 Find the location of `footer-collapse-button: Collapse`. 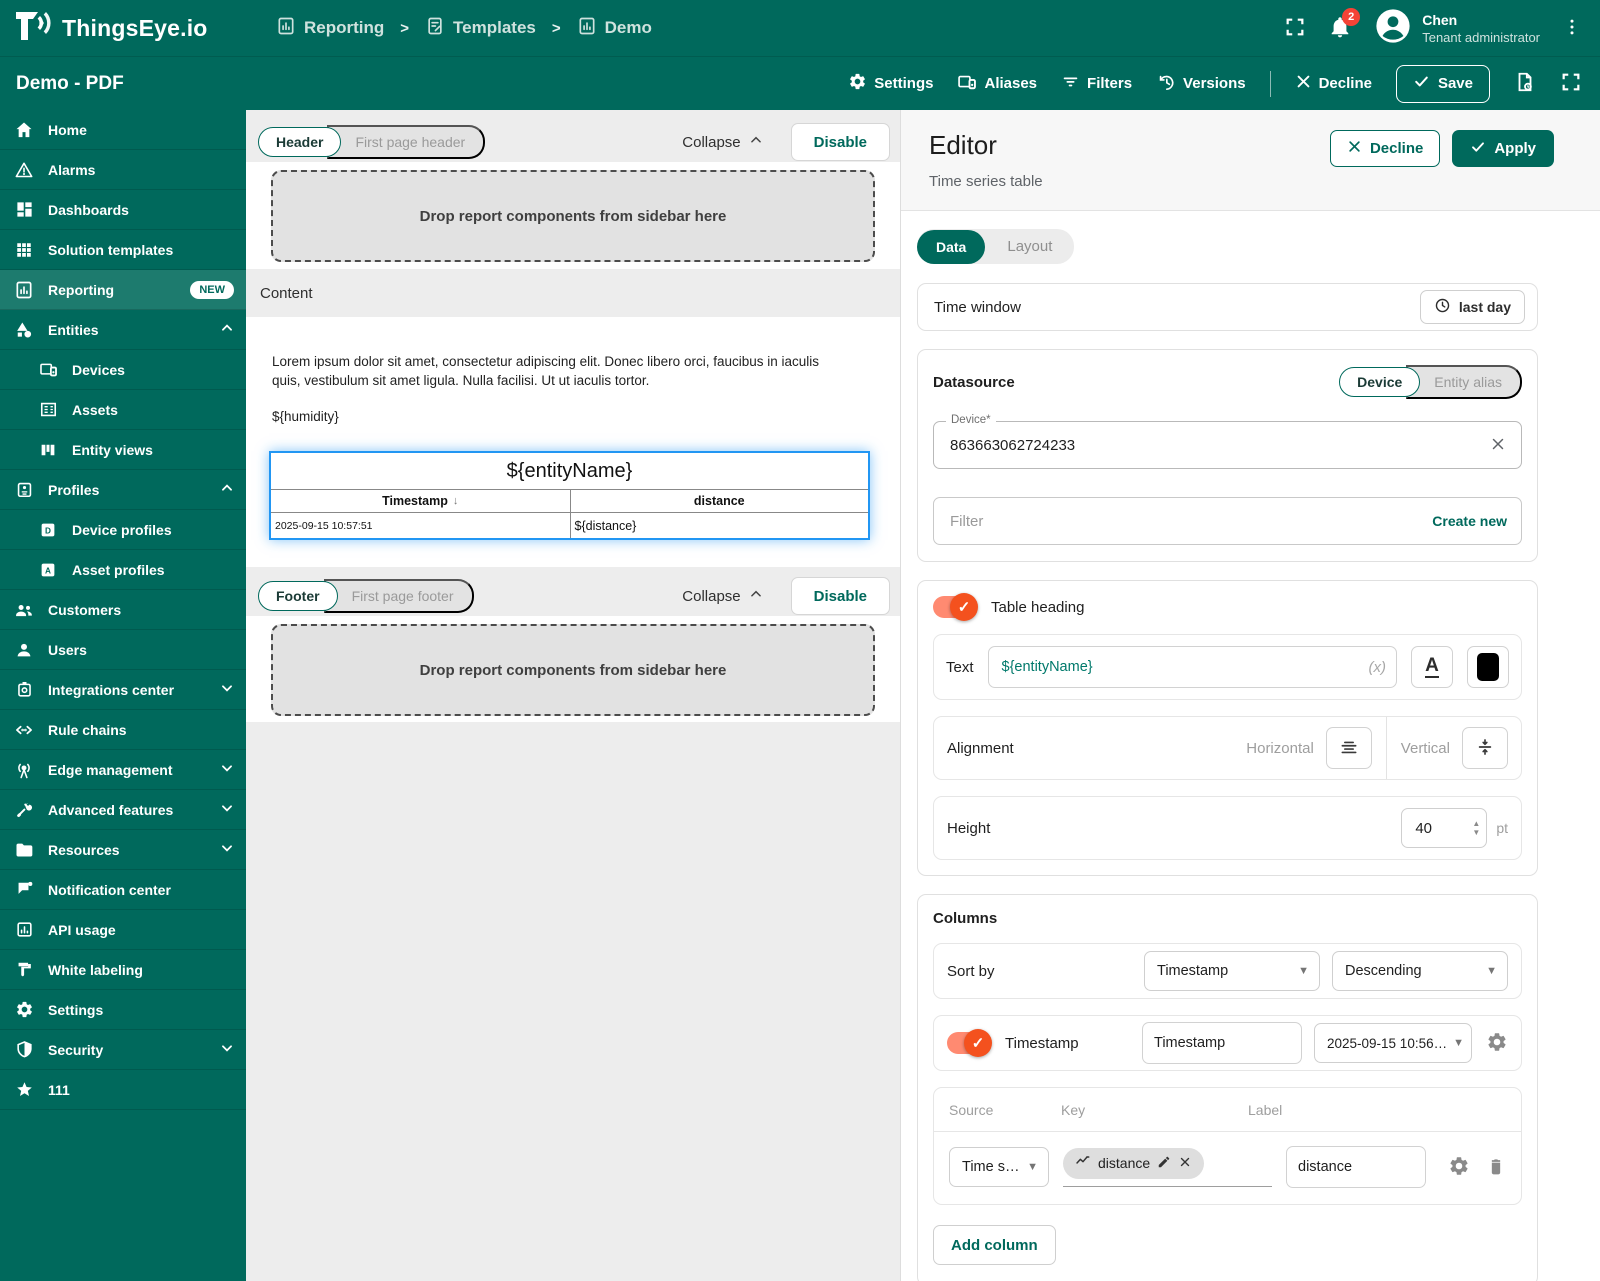

footer-collapse-button: Collapse is located at coordinates (722, 596).